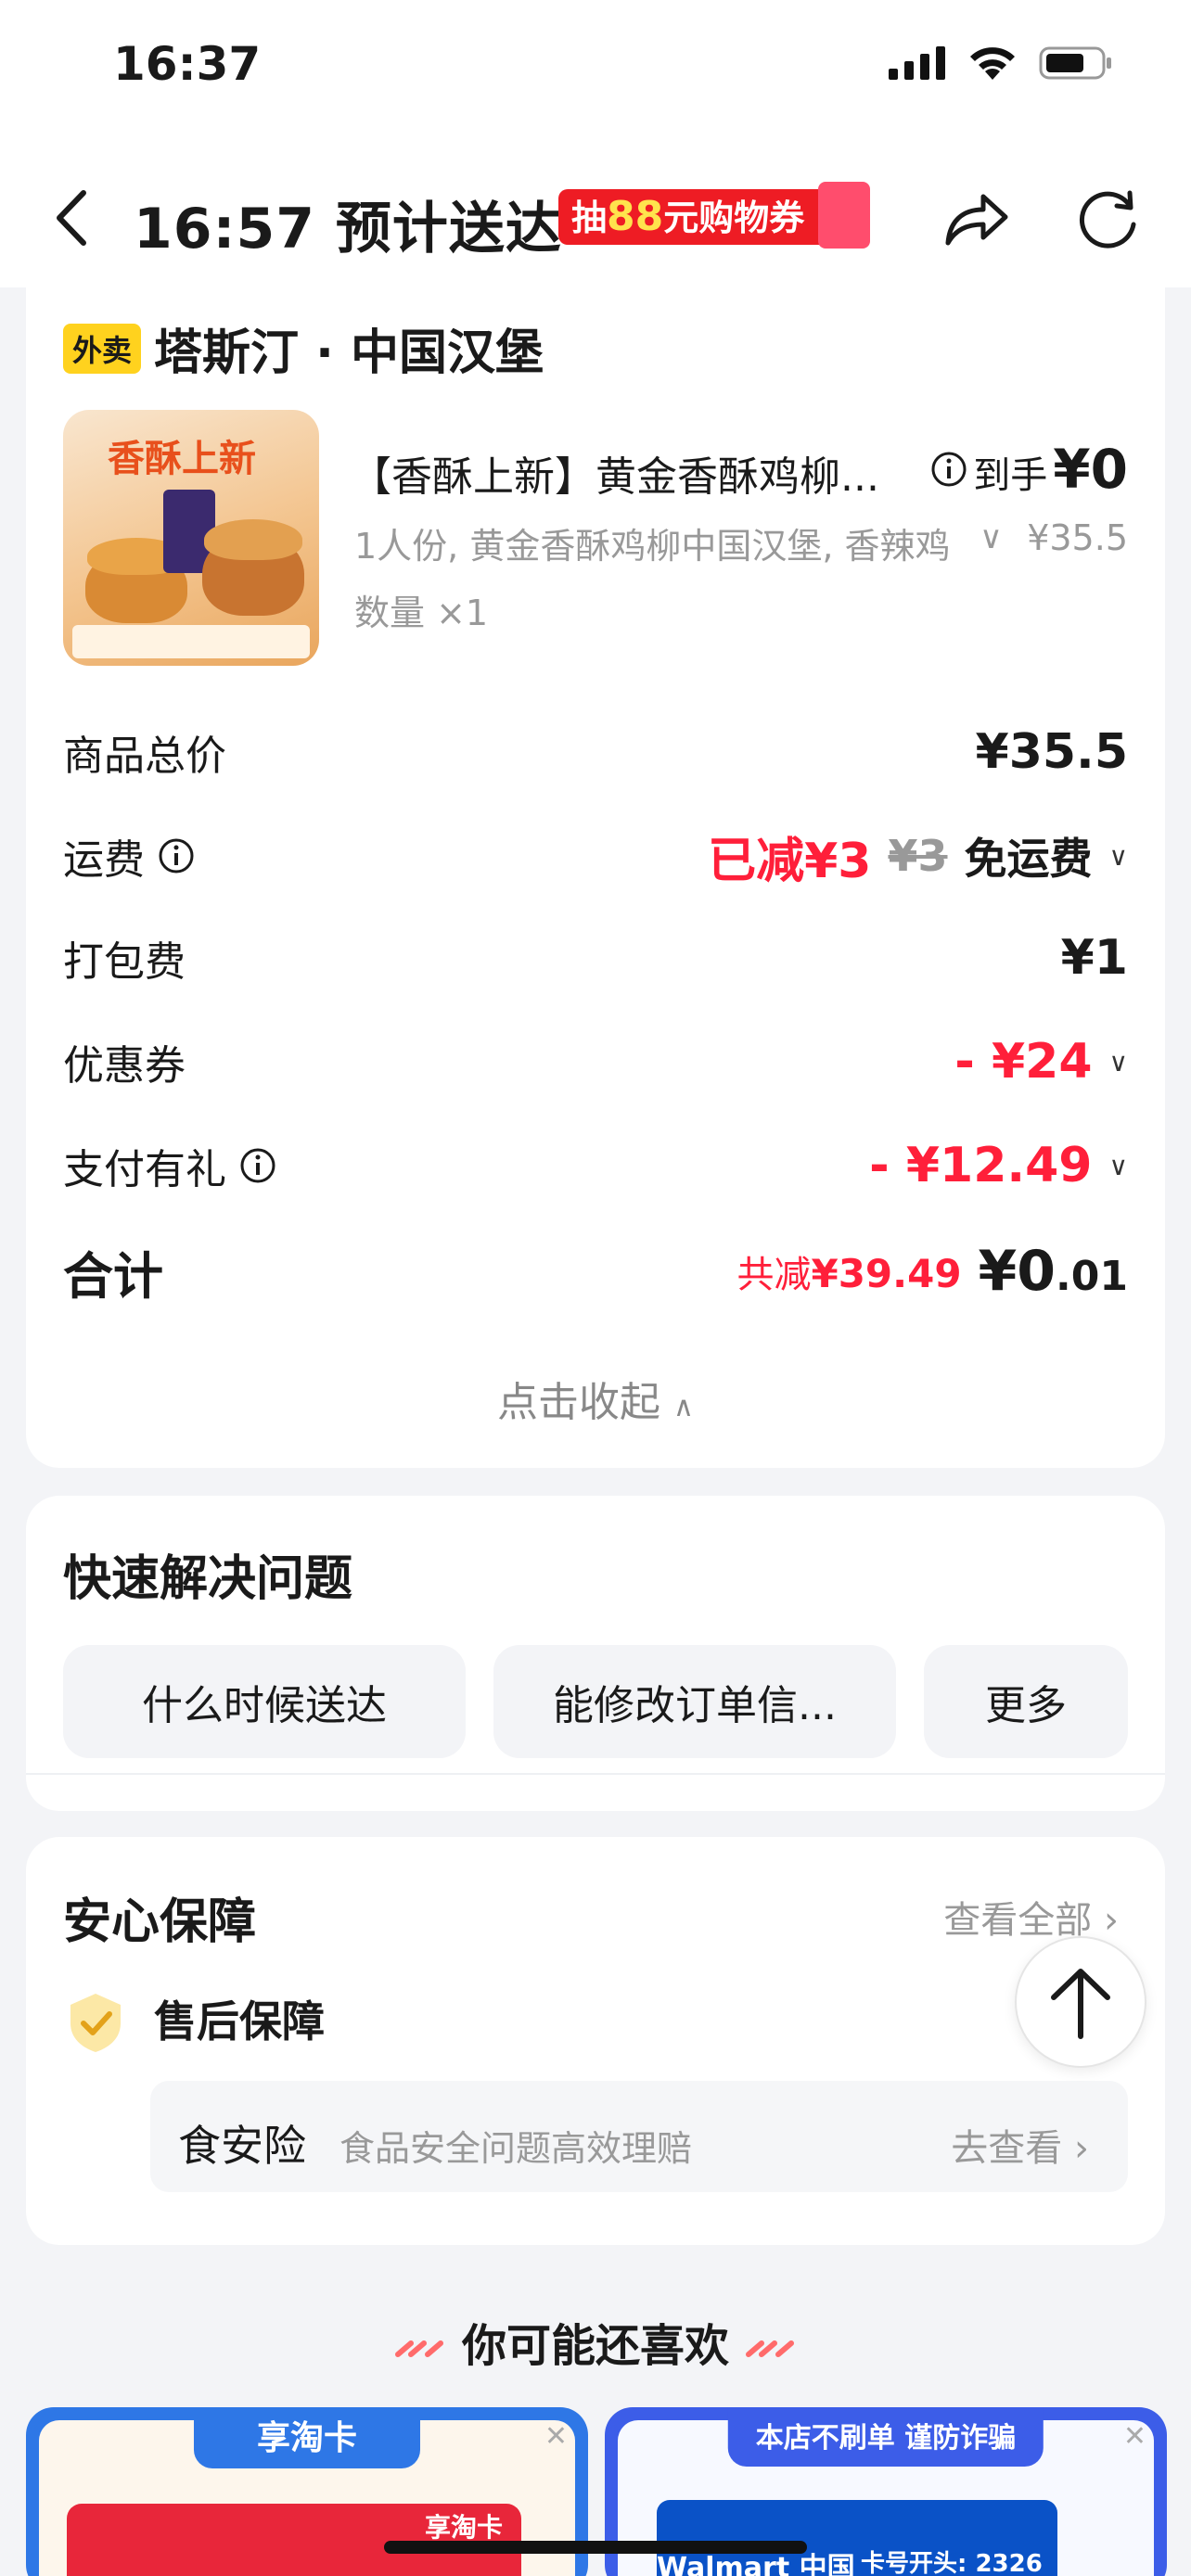  What do you see at coordinates (683, 1407) in the screenshot?
I see `chevron-up-icon: ∧` at bounding box center [683, 1407].